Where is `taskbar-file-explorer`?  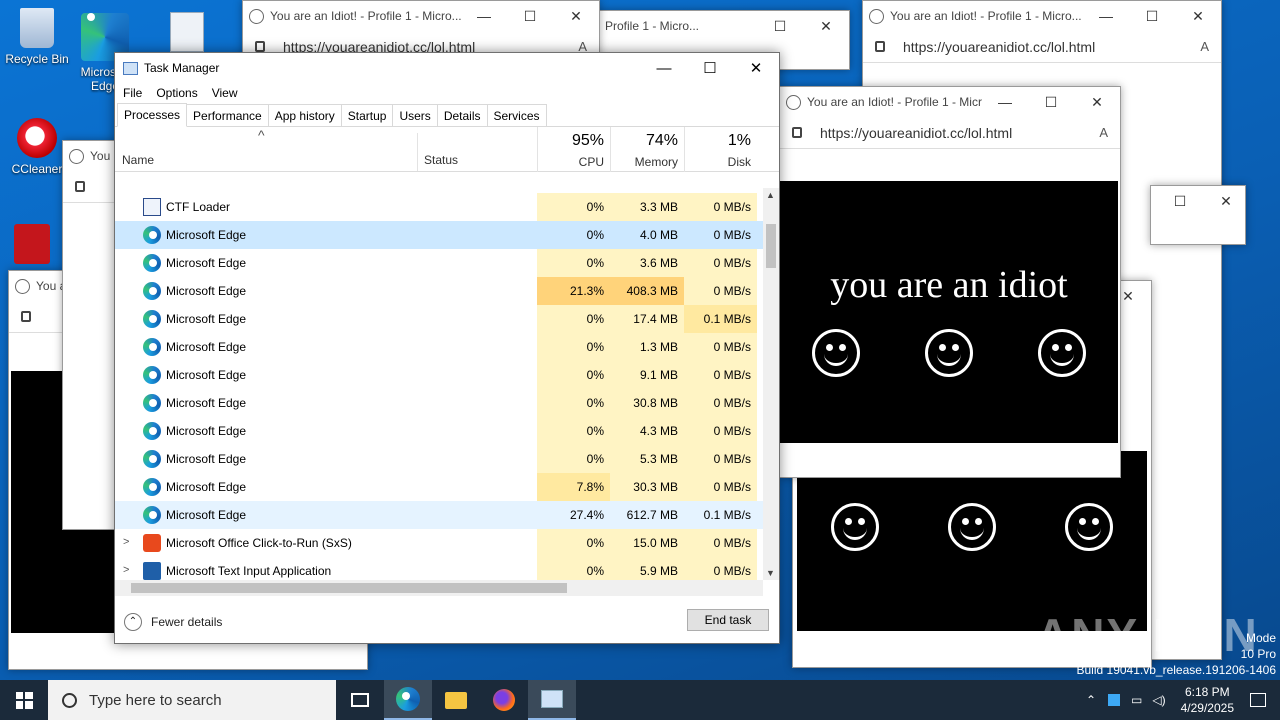
taskbar-file-explorer is located at coordinates (456, 700).